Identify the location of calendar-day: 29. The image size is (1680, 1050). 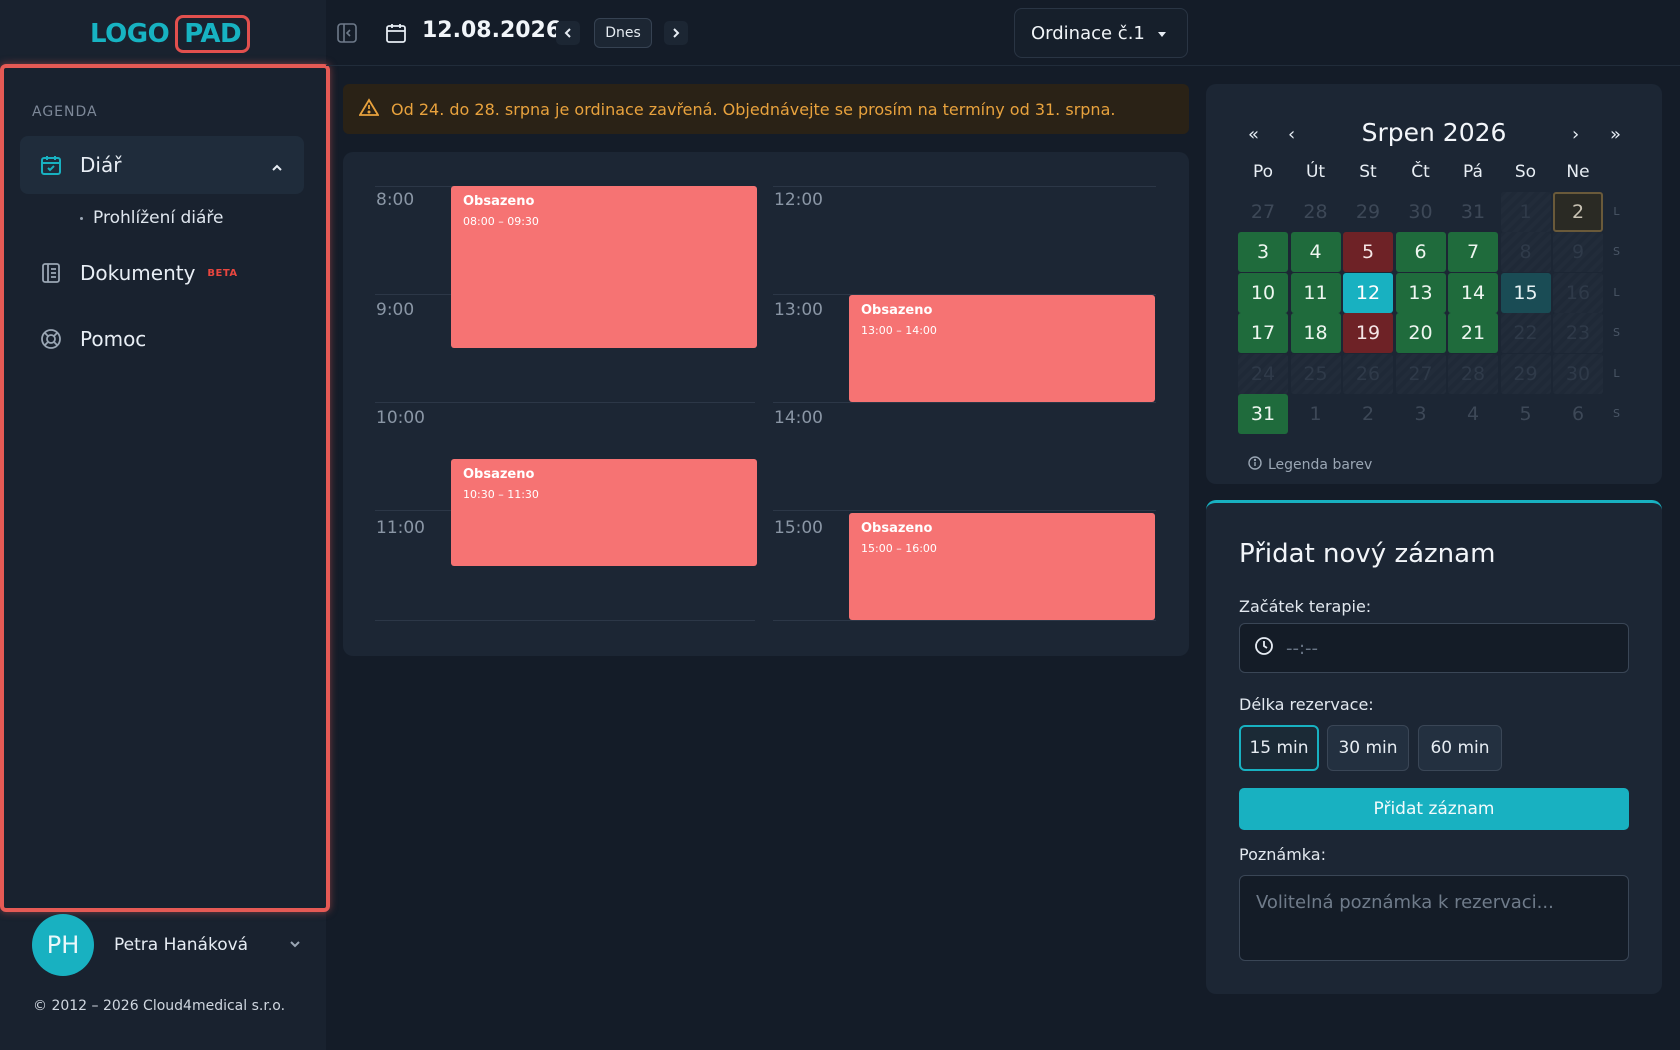
(1525, 373).